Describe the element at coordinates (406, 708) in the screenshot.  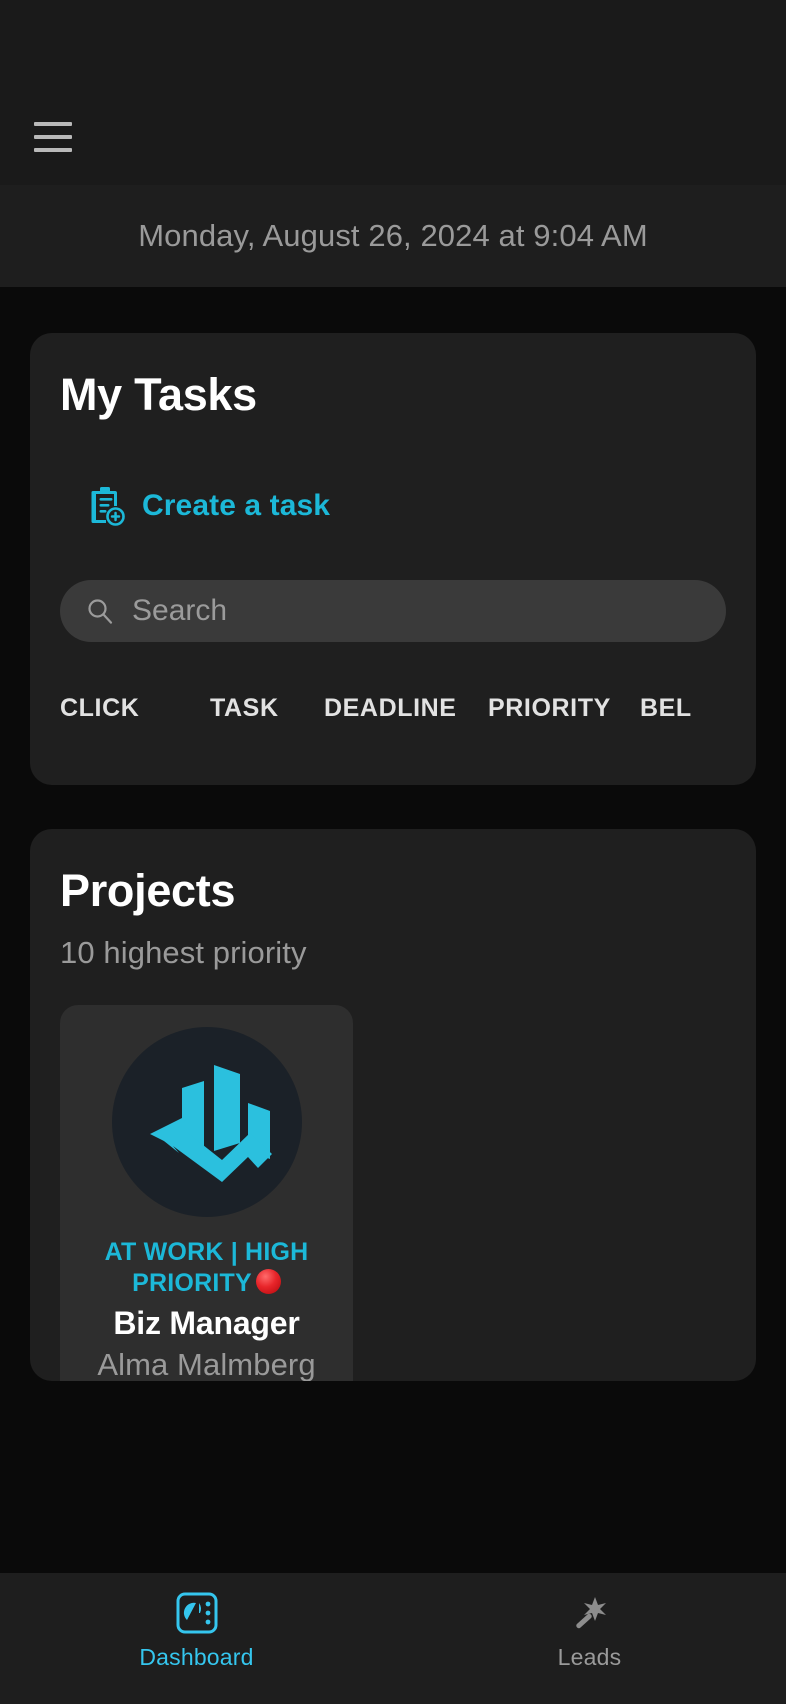
I see `column-header-deadline: DEADLINE` at that location.